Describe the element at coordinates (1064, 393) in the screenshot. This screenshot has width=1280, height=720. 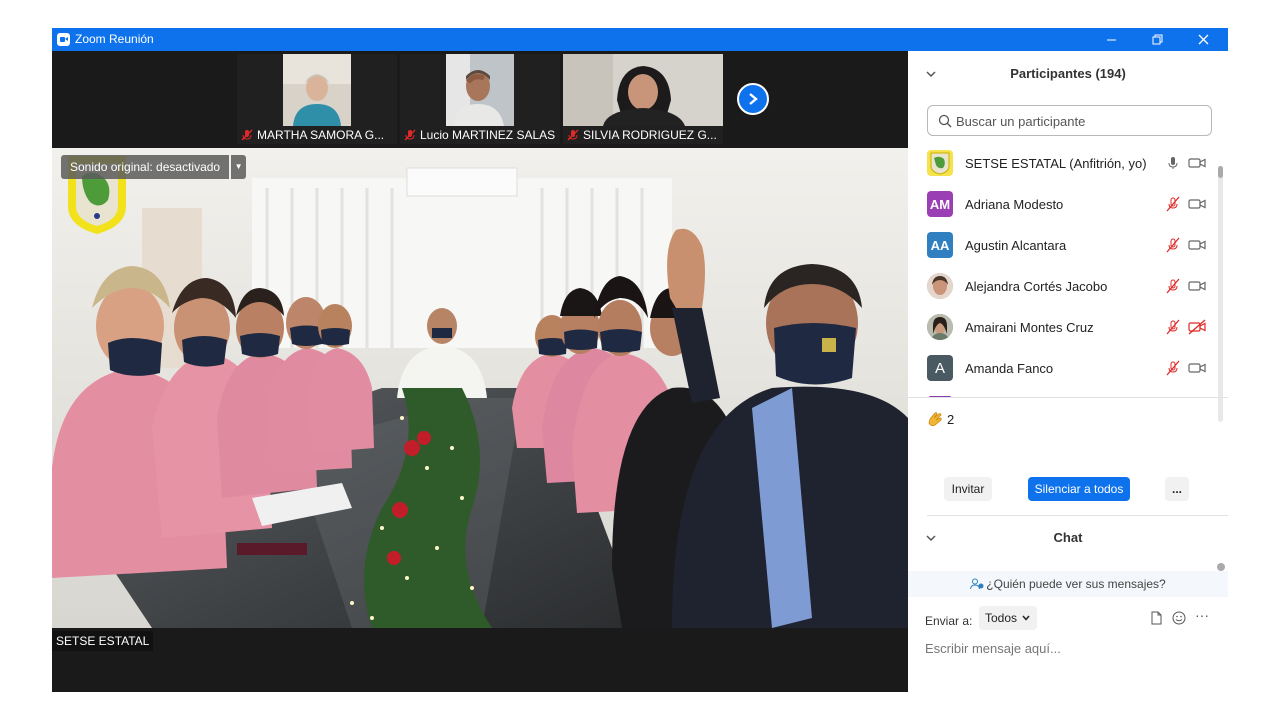
I see `participant-row` at that location.